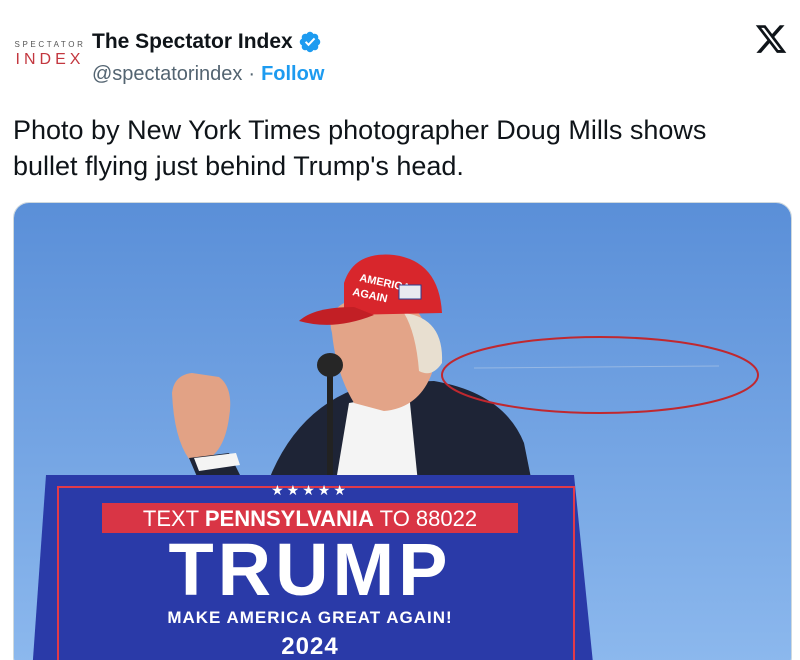  I want to click on avatar-logo-top: SPECTATOR, so click(50, 44).